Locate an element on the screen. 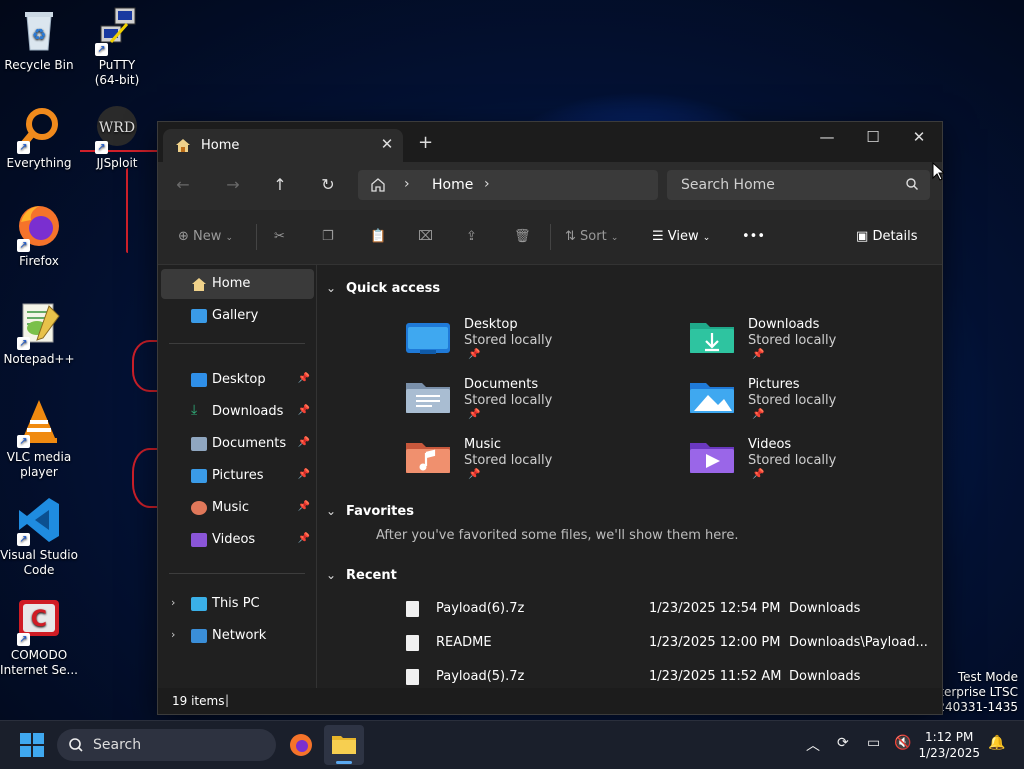 This screenshot has height=769, width=1024. details-pane-button: ▣ Details is located at coordinates (887, 237).